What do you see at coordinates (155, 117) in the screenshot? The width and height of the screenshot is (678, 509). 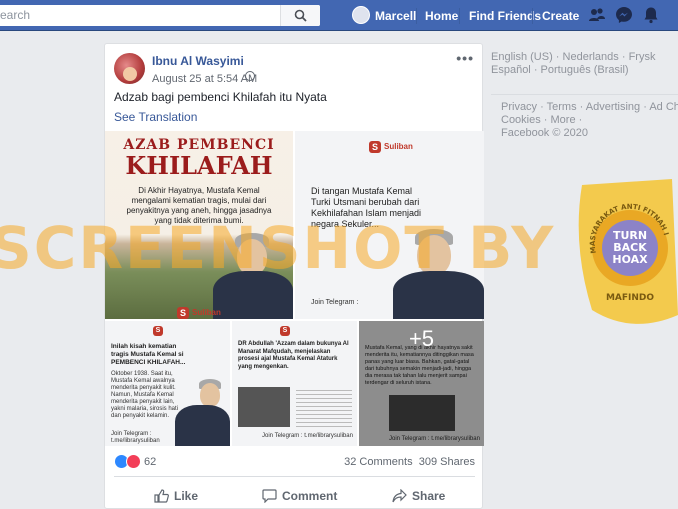 I see `see-translation-link: See Translation` at bounding box center [155, 117].